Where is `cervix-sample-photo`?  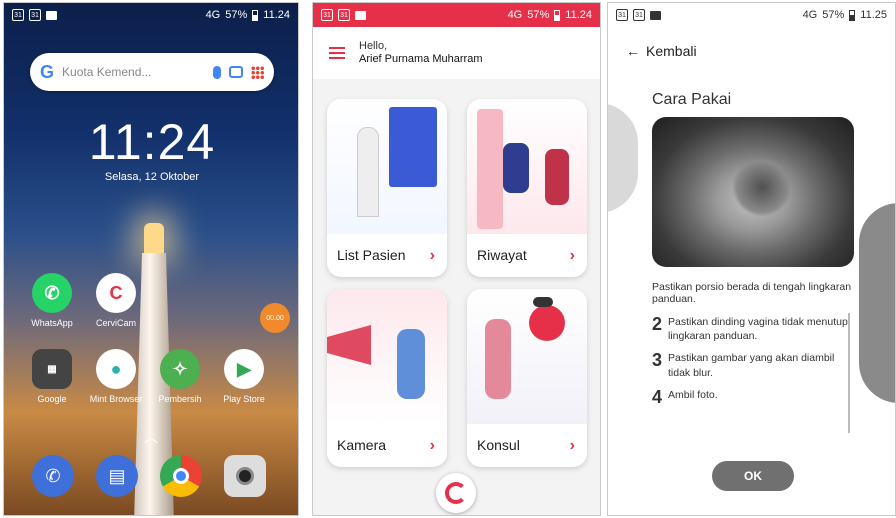 cervix-sample-photo is located at coordinates (753, 192).